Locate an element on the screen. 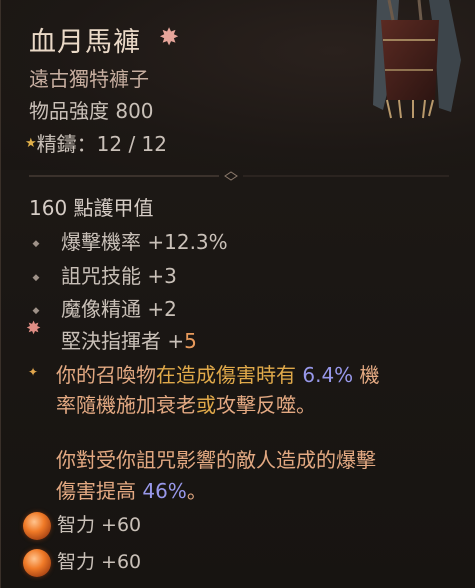  legendary-power-line-4: 傷害提高 46%。 is located at coordinates (131, 491).